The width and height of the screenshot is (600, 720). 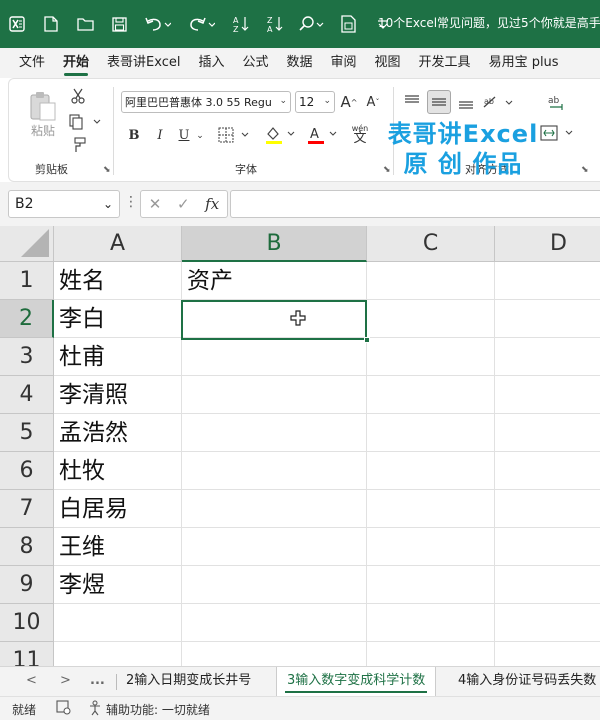 What do you see at coordinates (95, 709) in the screenshot?
I see `accessibility-icon` at bounding box center [95, 709].